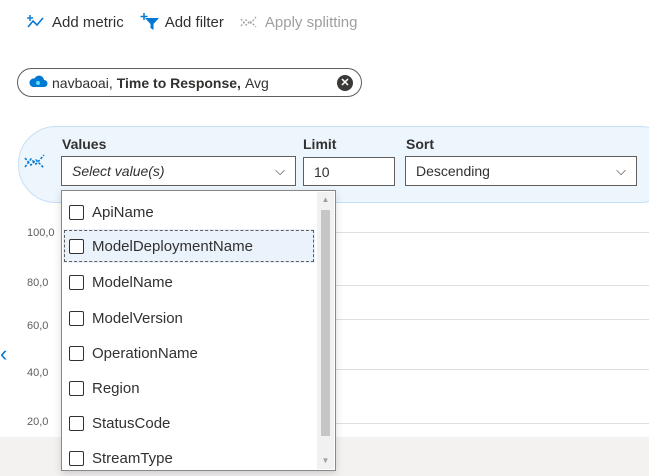 The width and height of the screenshot is (649, 476). Describe the element at coordinates (172, 246) in the screenshot. I see `option-label: ModelDeploymentName` at that location.